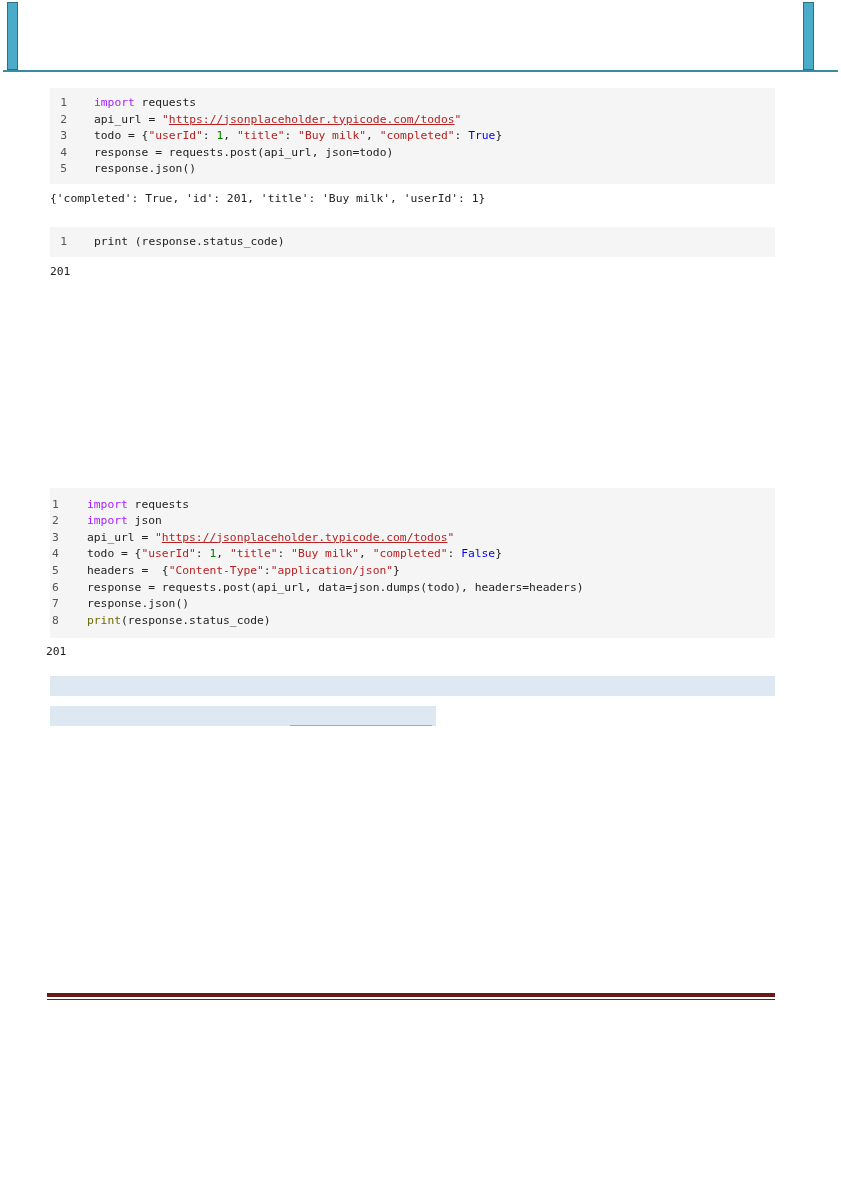  I want to click on code-line: print (response.status_code), so click(189, 241).